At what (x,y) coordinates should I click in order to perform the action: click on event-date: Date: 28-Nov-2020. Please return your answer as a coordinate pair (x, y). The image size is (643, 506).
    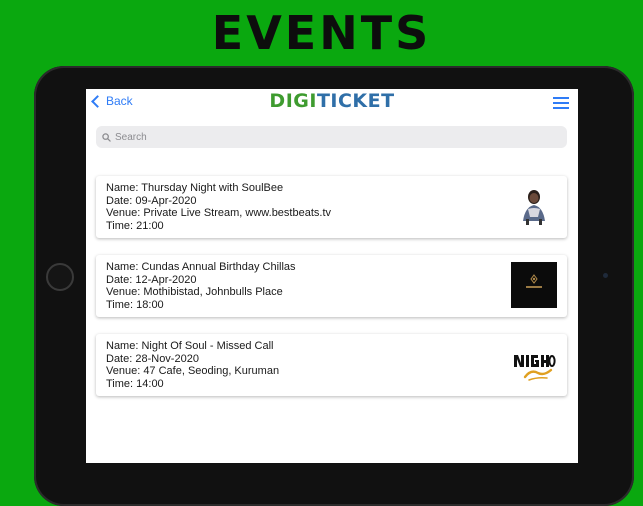
    Looking at the image, I should click on (152, 358).